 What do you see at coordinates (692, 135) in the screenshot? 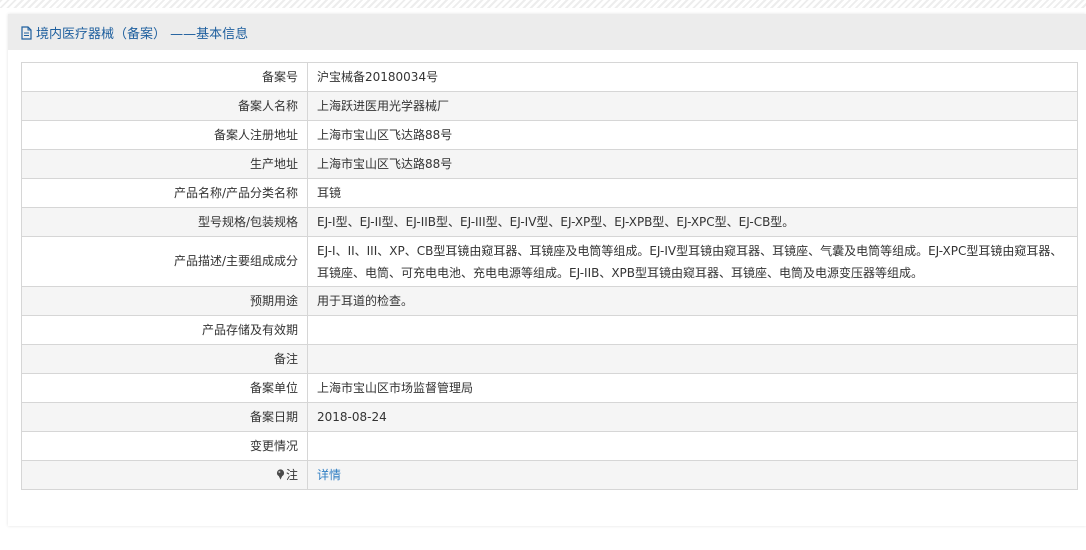
I see `row-value-registered-address: 上海市宝山区飞达路88号` at bounding box center [692, 135].